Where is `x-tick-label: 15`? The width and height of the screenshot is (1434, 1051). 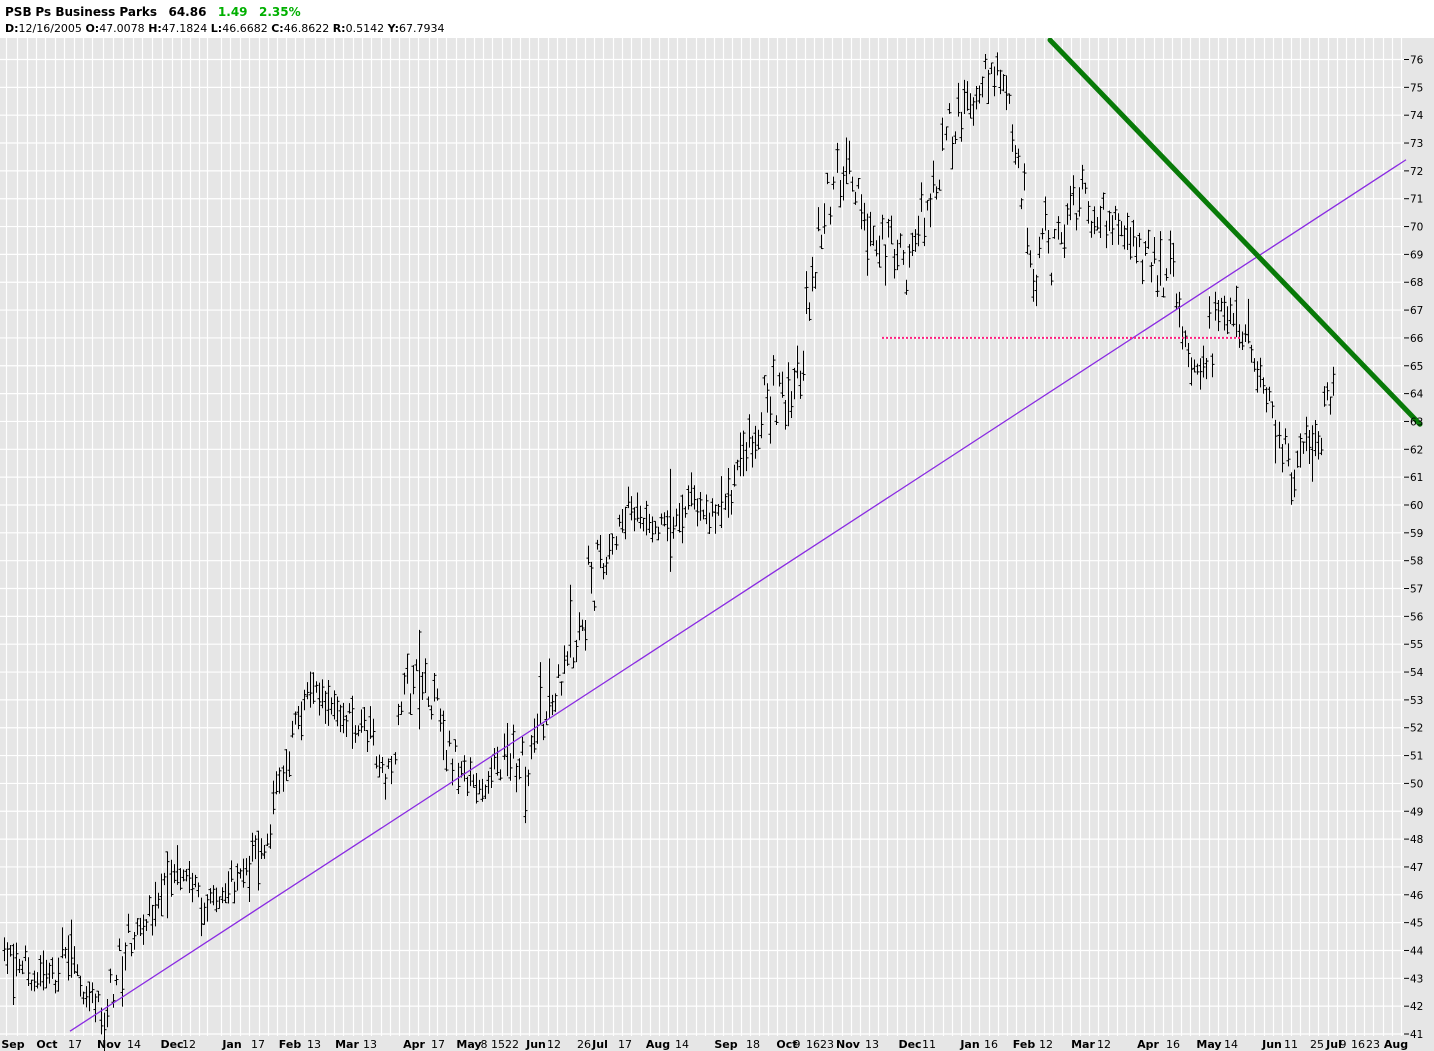
x-tick-label: 15 is located at coordinates (498, 1044).